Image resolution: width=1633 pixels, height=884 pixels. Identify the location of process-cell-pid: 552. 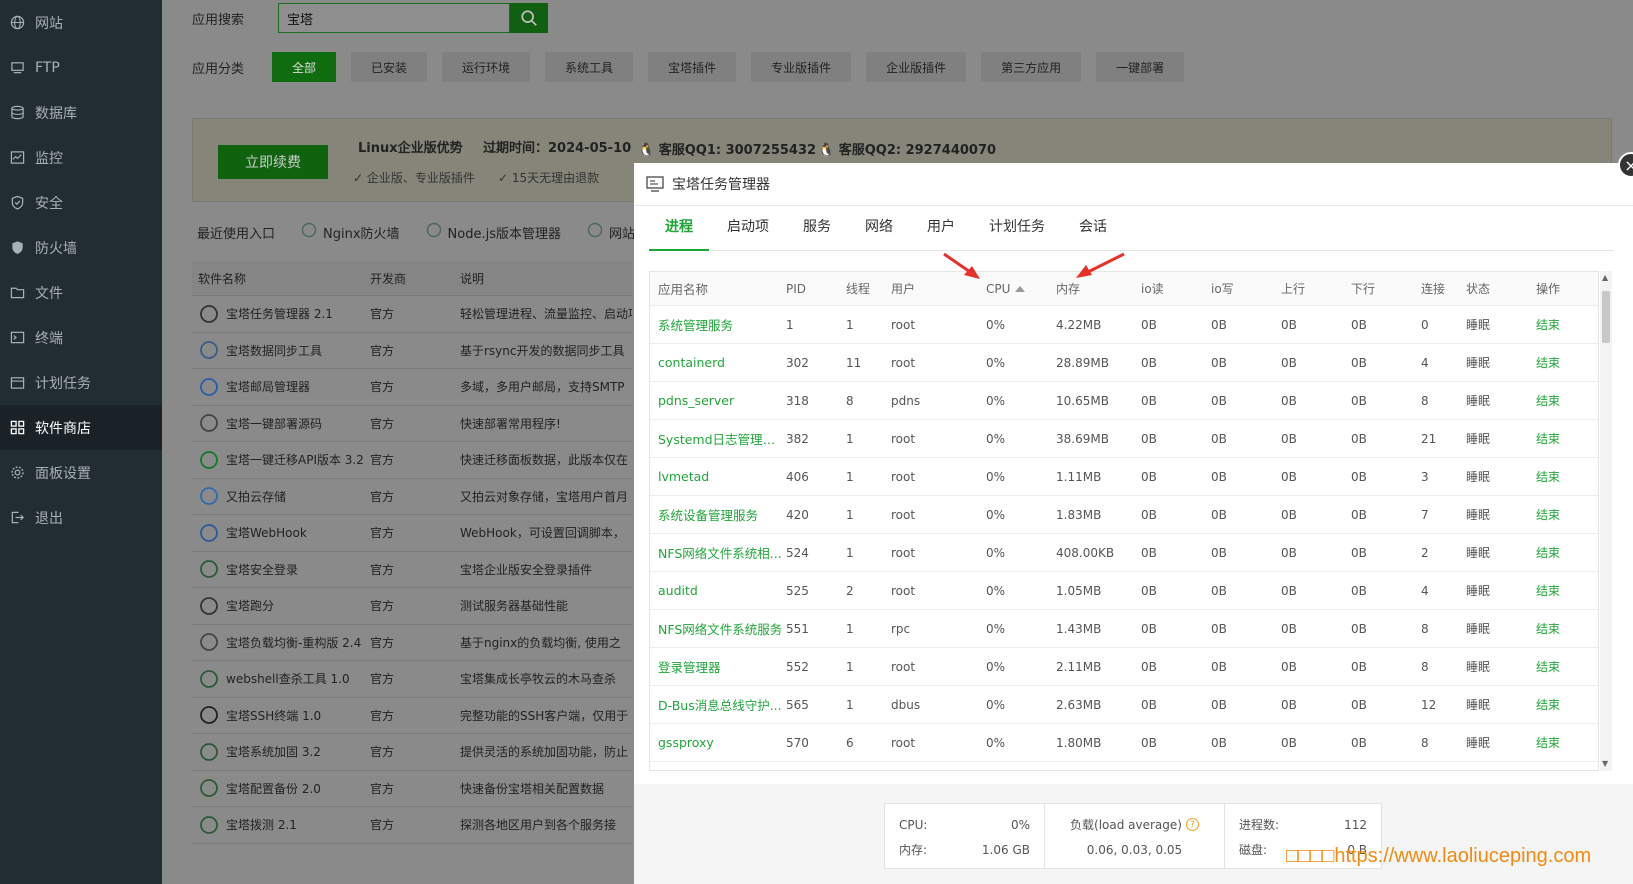
(797, 666).